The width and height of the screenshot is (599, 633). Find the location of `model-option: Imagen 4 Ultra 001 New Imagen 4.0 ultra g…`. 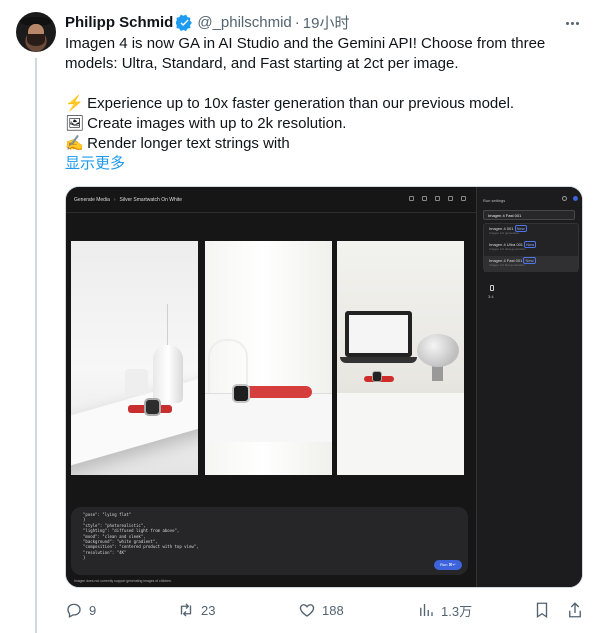

model-option: Imagen 4 Ultra 001 New Imagen 4.0 ultra g… is located at coordinates (513, 246).